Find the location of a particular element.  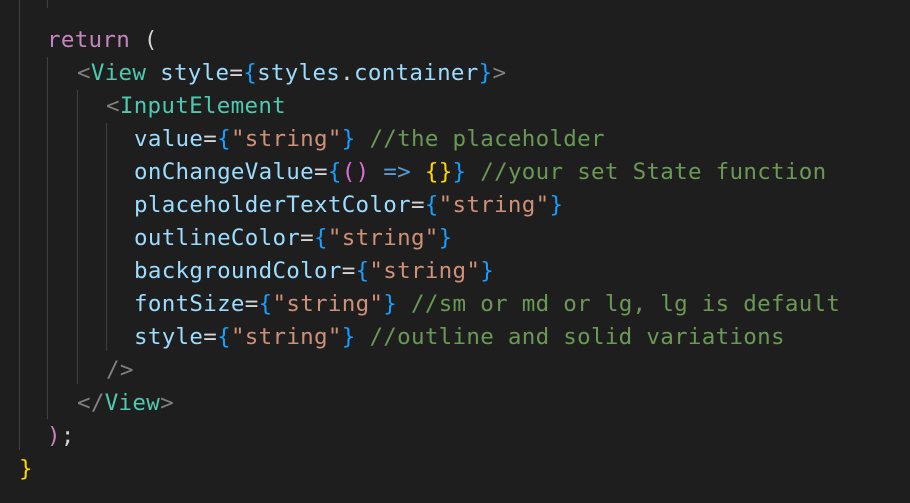

code-line-backgroundcolor: backgroundColor={"string"} is located at coordinates (314, 271).